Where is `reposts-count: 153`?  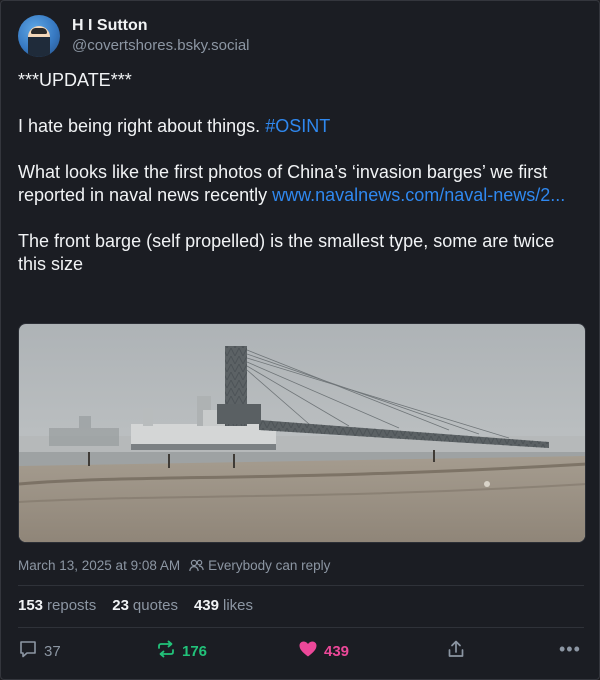
reposts-count: 153 is located at coordinates (31, 605).